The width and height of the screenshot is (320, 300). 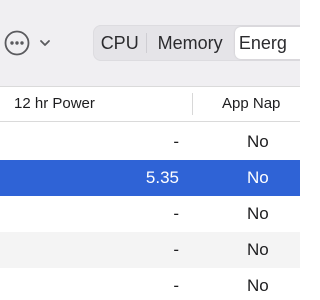 I want to click on tab-memory: Memory, so click(x=189, y=43).